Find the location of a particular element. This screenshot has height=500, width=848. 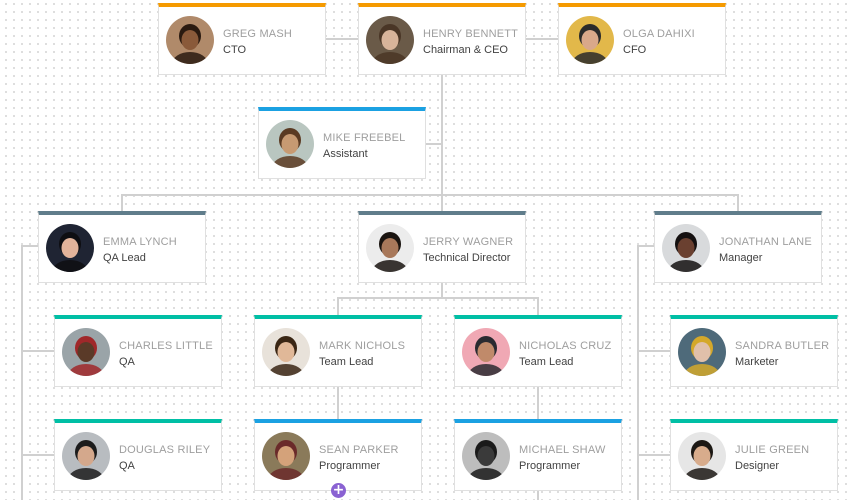

employee-title: Technical Director is located at coordinates (467, 258).